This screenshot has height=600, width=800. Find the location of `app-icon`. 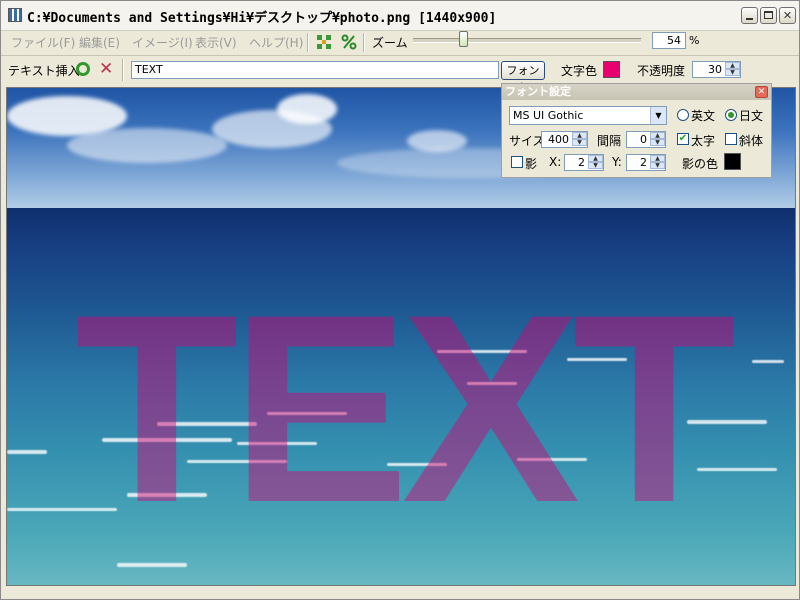

app-icon is located at coordinates (15, 15).